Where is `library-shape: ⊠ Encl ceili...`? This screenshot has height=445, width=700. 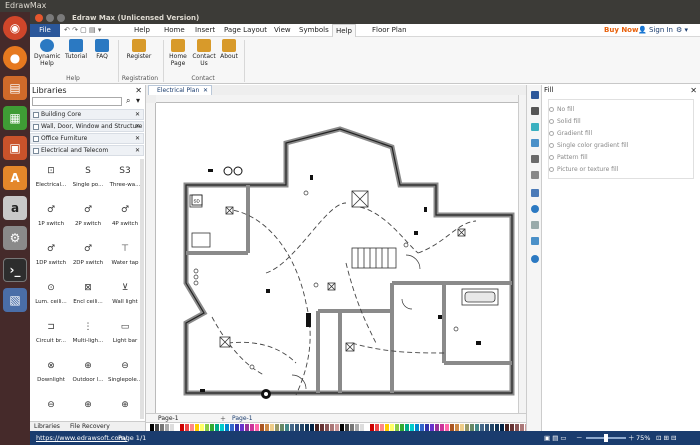
library-shape: ⊠ Encl ceili... is located at coordinates (88, 296).